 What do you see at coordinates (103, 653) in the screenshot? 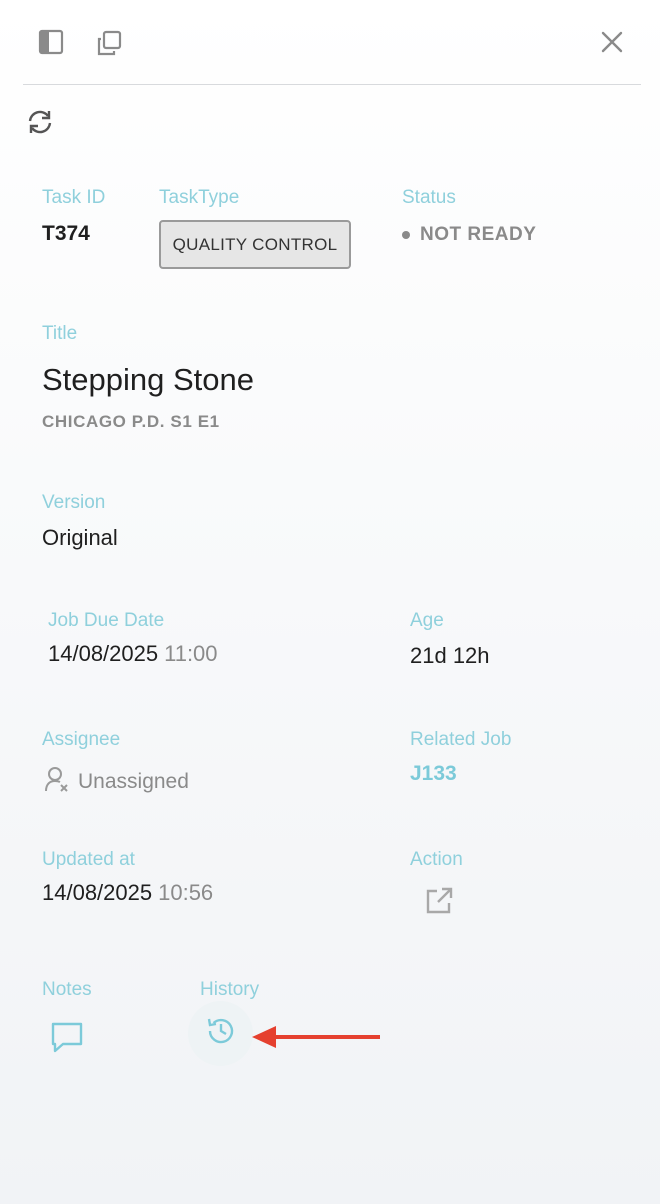
I see `job-due-date-date: 14/08/2025` at bounding box center [103, 653].